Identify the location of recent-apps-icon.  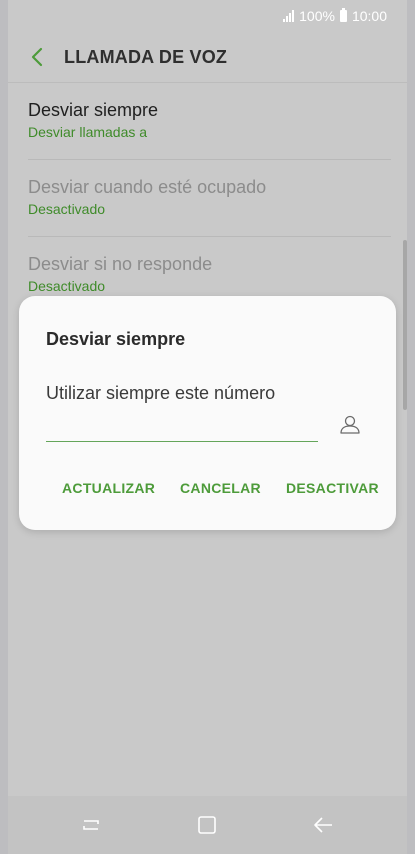
(91, 825).